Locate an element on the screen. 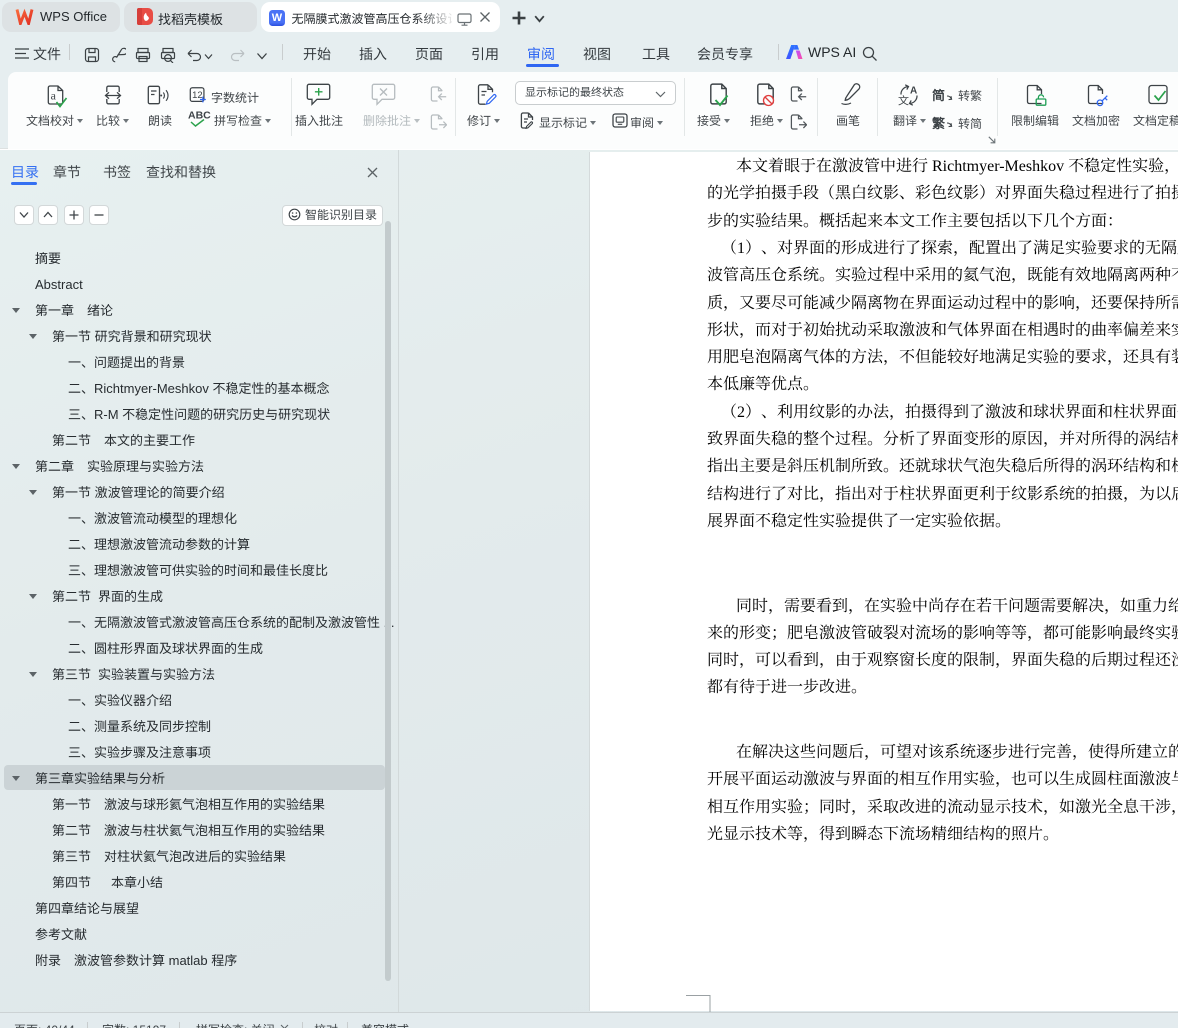 This screenshot has height=1028, width=1178. svg-text: A is located at coordinates (913, 91).